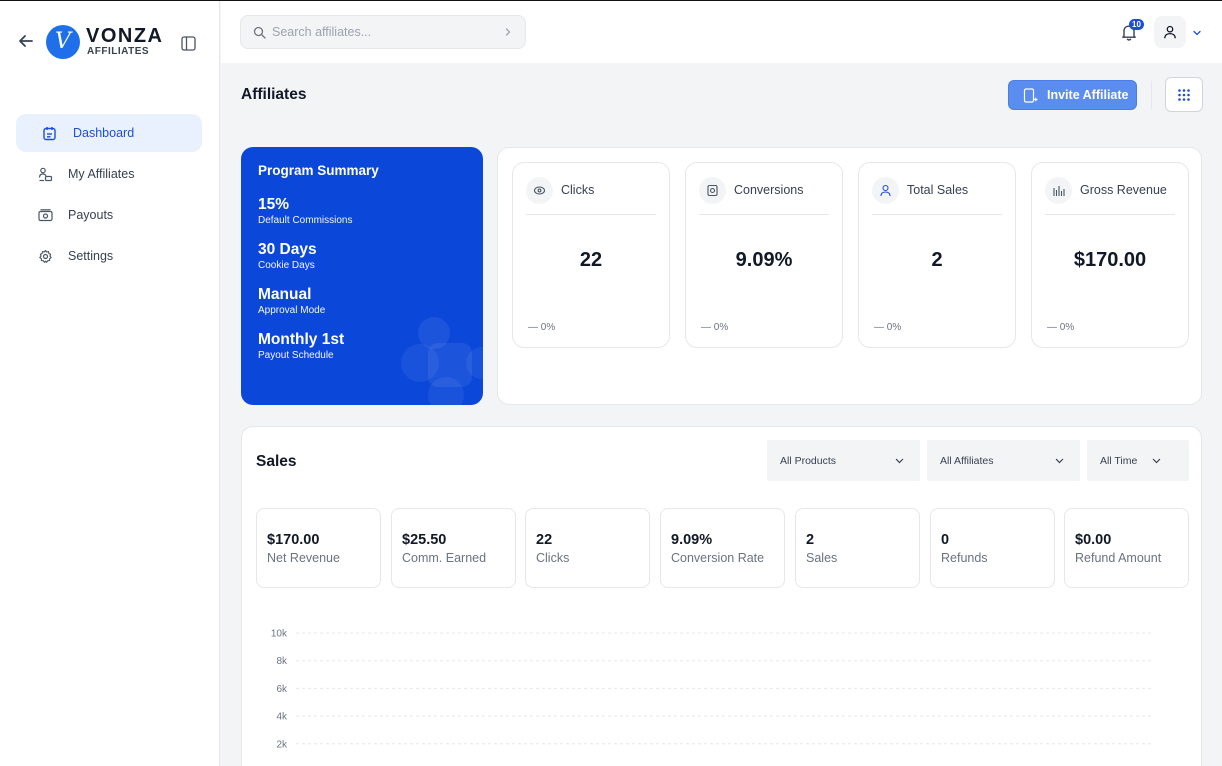 This screenshot has height=766, width=1222. What do you see at coordinates (722, 548) in the screenshot?
I see `stat-conversion-rate: 9.09% Conversion Rate` at bounding box center [722, 548].